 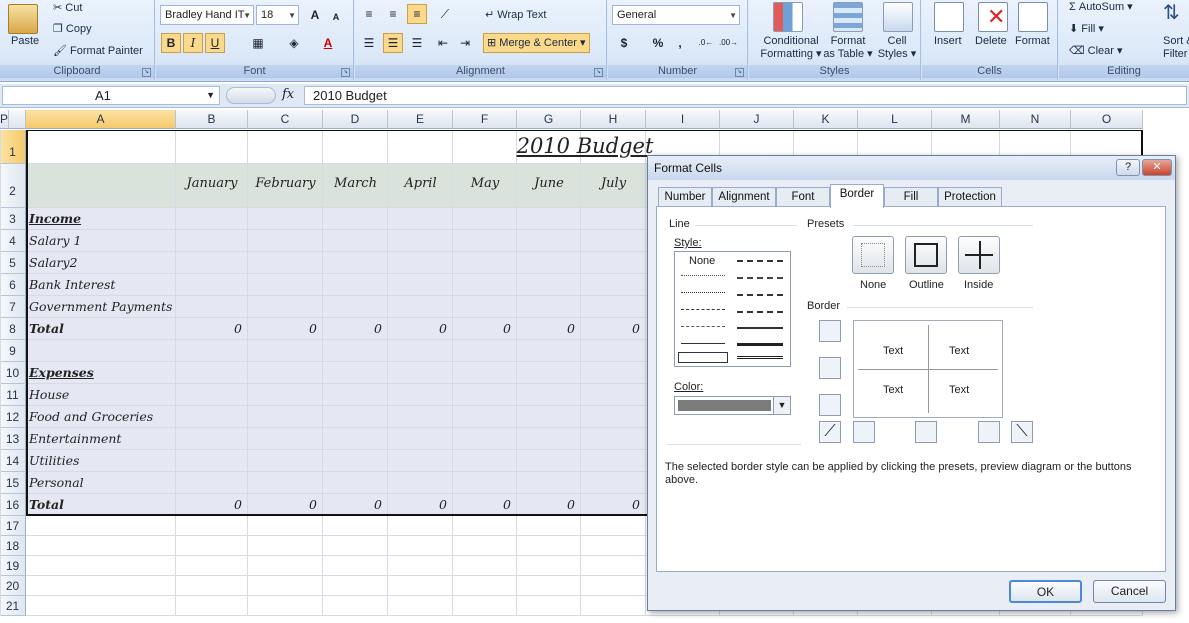 I want to click on row-header: 3, so click(x=13, y=219).